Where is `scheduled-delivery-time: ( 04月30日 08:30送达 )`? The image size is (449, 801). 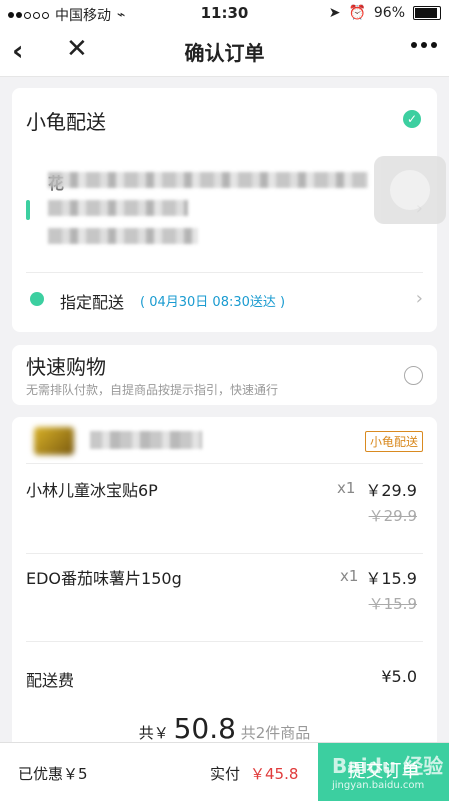 scheduled-delivery-time: ( 04月30日 08:30送达 ) is located at coordinates (213, 302).